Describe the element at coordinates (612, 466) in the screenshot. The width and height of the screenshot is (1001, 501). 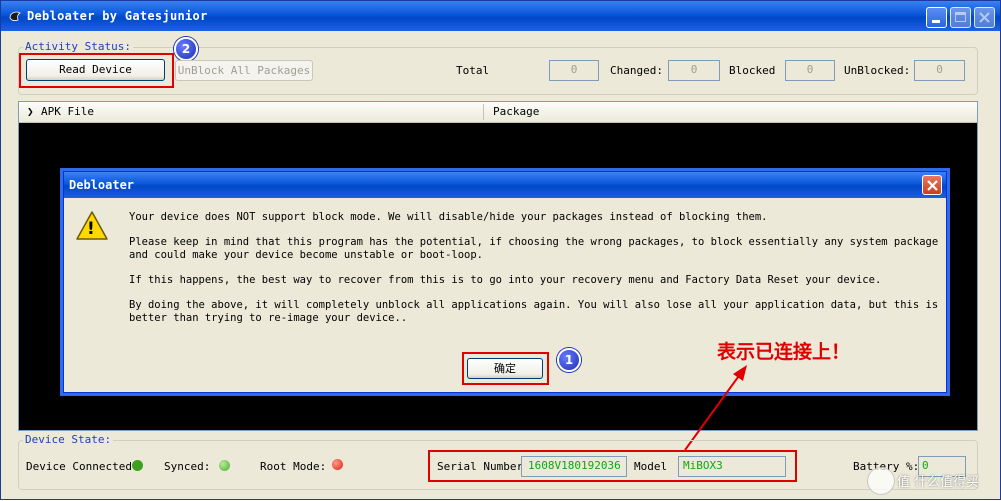
I see `highlight-serial-model` at that location.